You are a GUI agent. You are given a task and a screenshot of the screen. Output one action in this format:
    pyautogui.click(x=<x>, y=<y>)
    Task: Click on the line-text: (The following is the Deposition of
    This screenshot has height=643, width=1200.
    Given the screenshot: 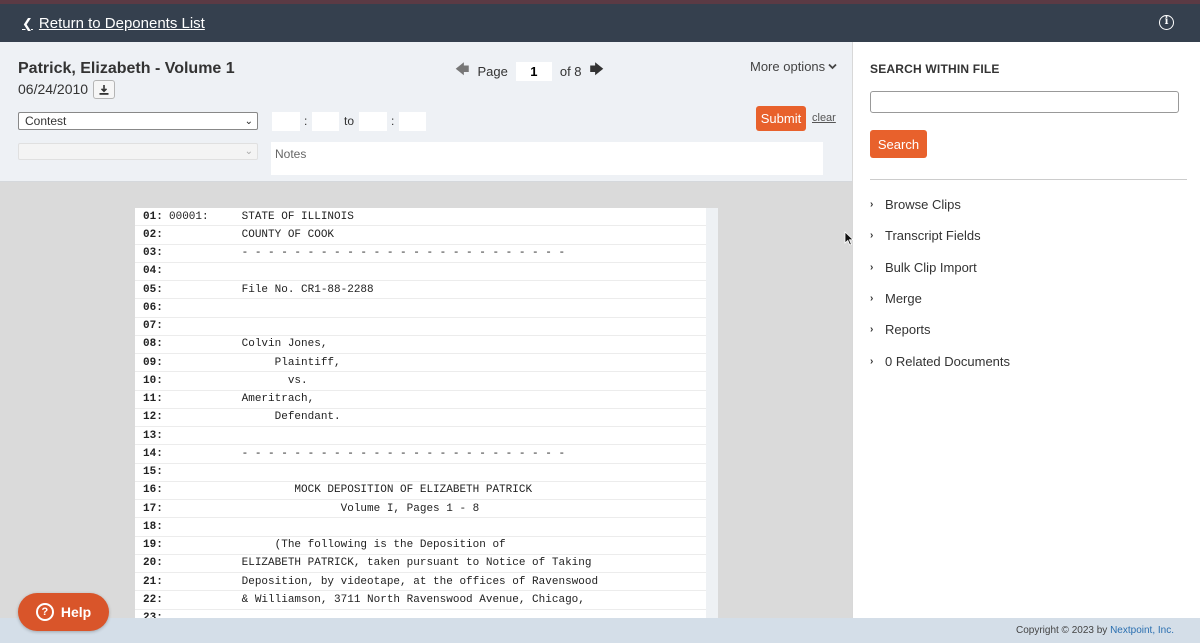 What is the action you would take?
    pyautogui.click(x=337, y=545)
    